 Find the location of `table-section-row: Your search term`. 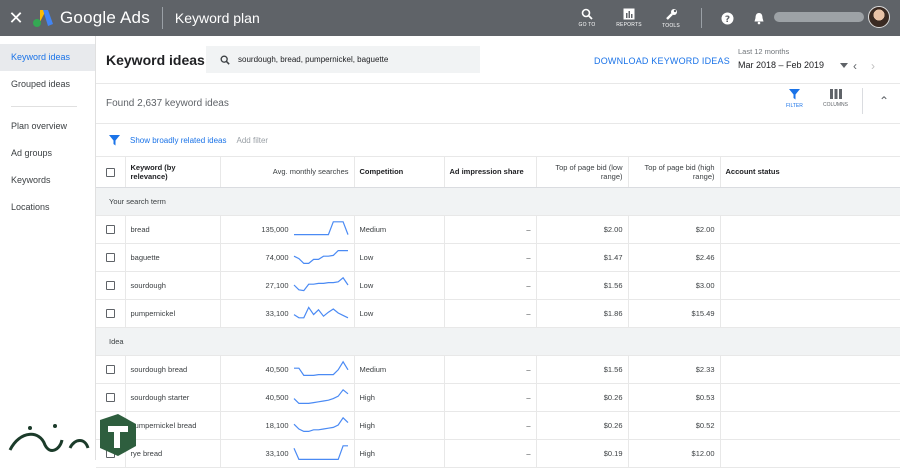

table-section-row: Your search term is located at coordinates (498, 201).